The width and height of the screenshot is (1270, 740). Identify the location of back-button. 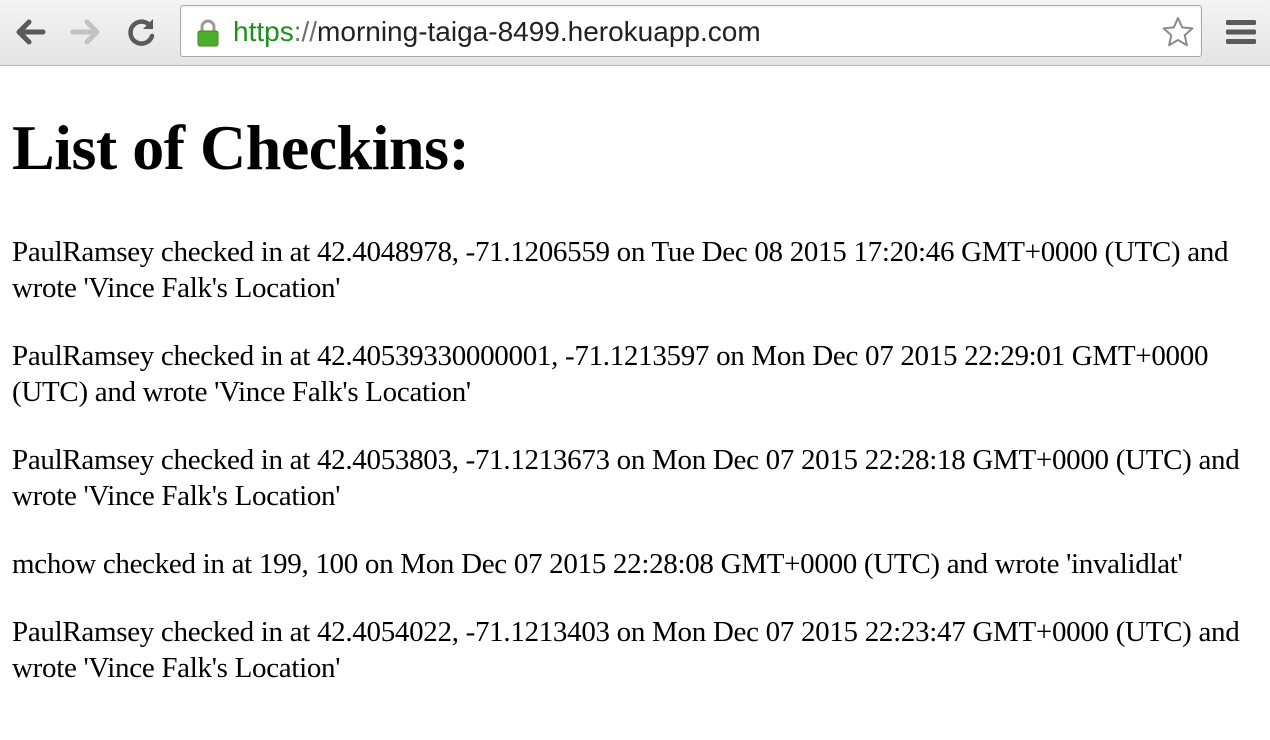
(30, 32).